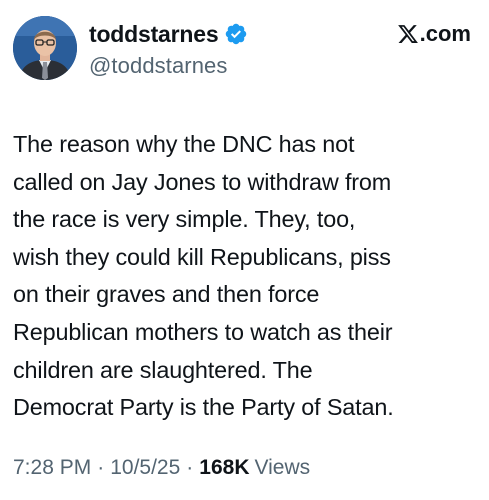 Image resolution: width=489 pixels, height=500 pixels. I want to click on brand-suffix: .com, so click(445, 33).